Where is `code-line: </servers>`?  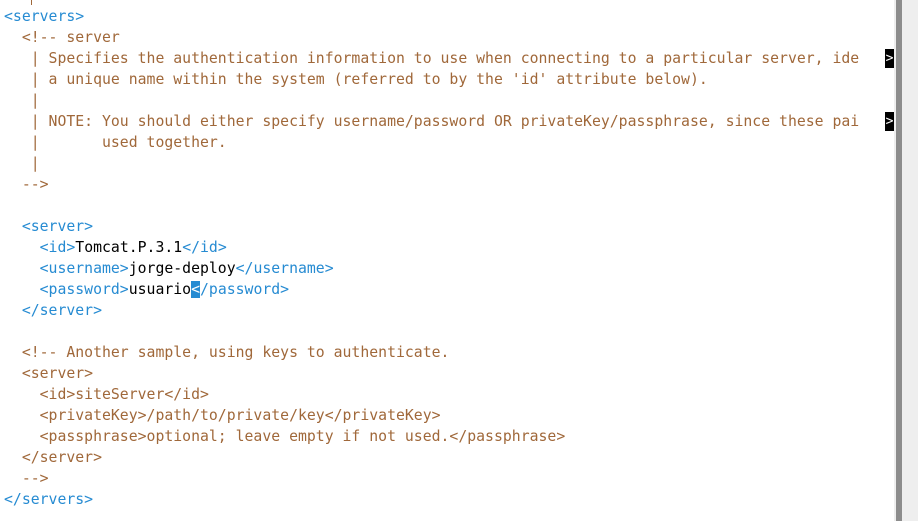
code-line: </servers> is located at coordinates (48, 499).